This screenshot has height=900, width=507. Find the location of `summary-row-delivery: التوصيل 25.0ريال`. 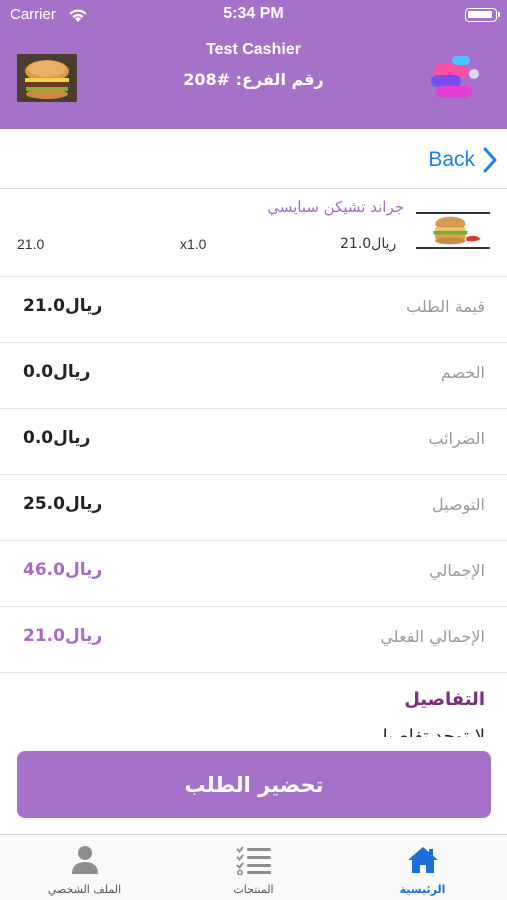

summary-row-delivery: التوصيل 25.0ريال is located at coordinates (253, 508).